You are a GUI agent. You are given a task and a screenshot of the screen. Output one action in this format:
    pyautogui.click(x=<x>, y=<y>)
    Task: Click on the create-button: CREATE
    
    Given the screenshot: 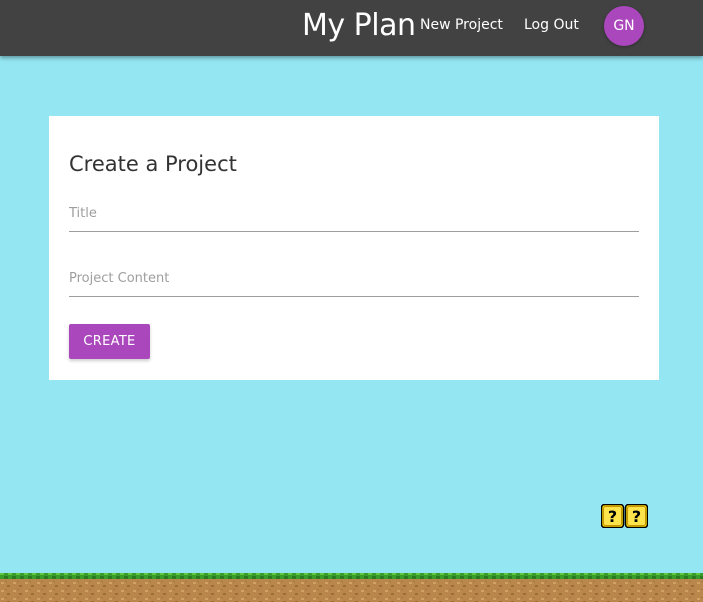 What is the action you would take?
    pyautogui.click(x=109, y=341)
    